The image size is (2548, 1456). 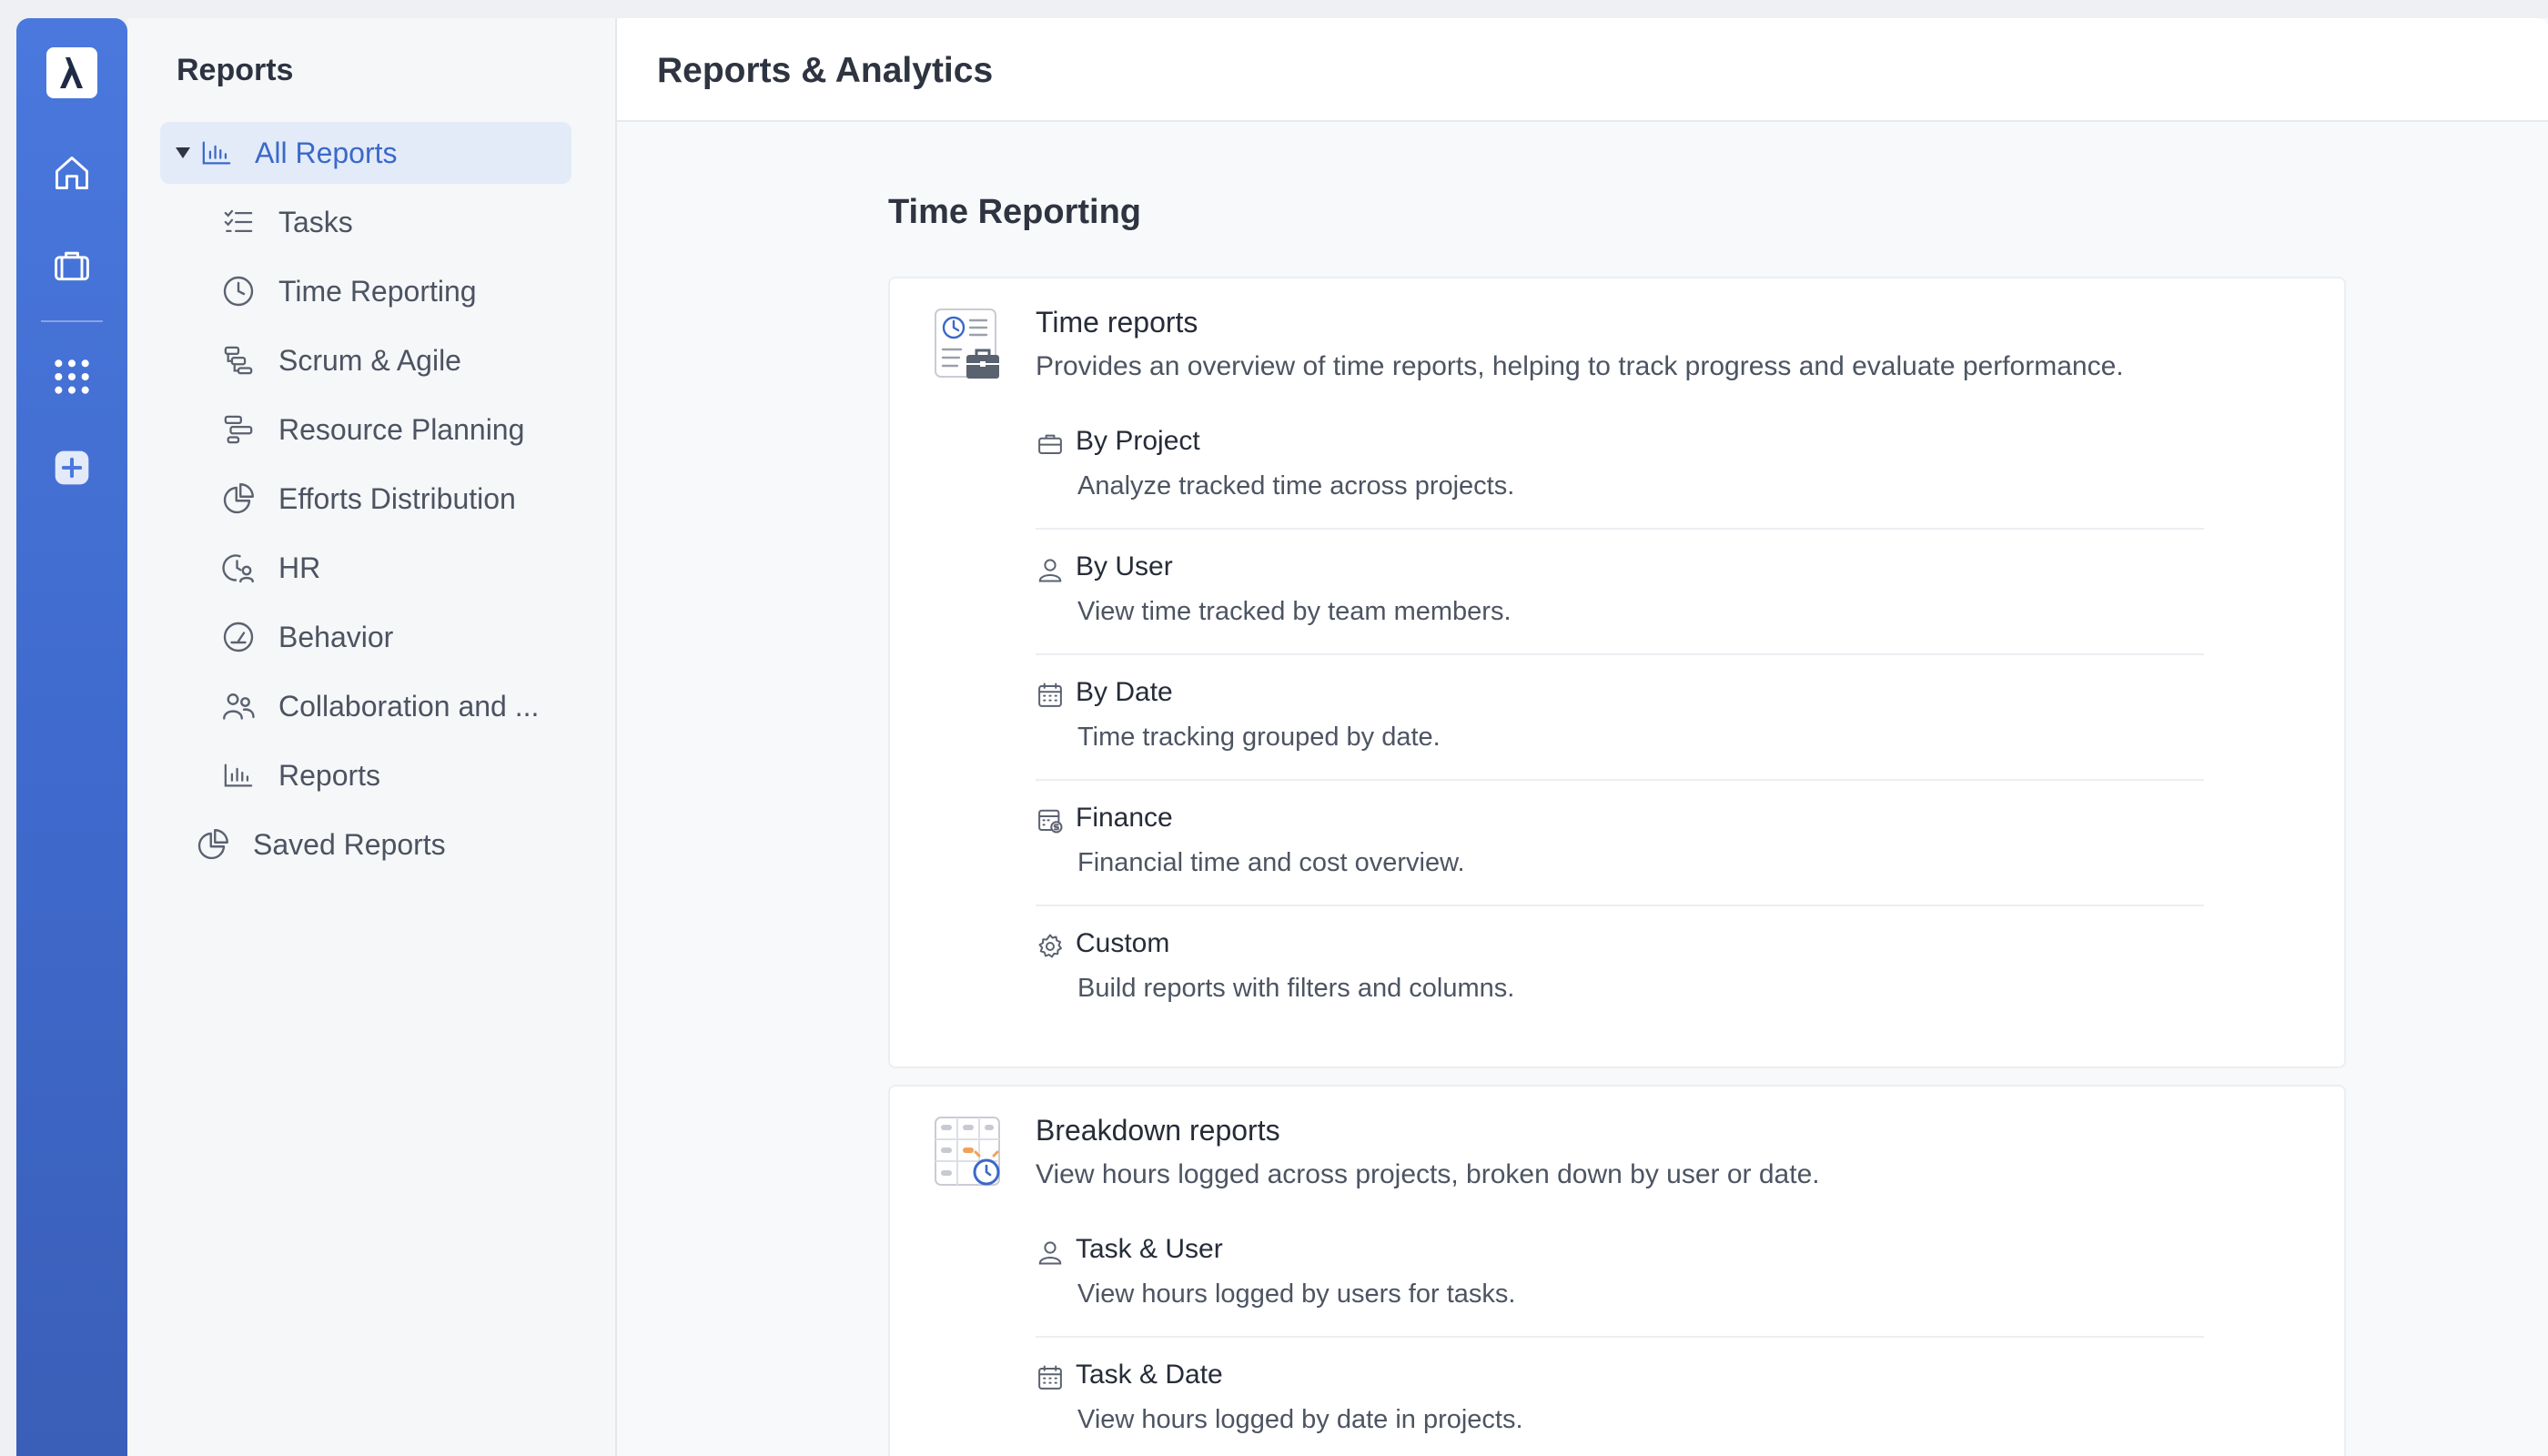 I want to click on page-title: Reports & Analytics, so click(x=826, y=70).